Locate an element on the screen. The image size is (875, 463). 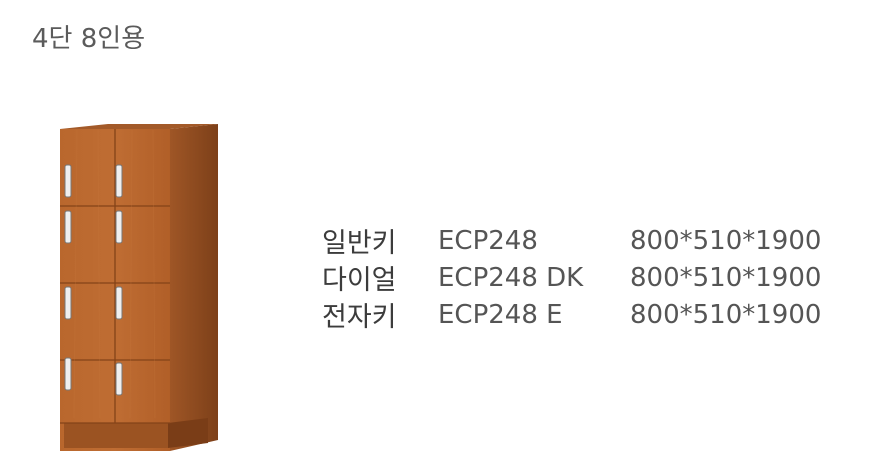
lock-type: 다이얼 is located at coordinates (359, 280).